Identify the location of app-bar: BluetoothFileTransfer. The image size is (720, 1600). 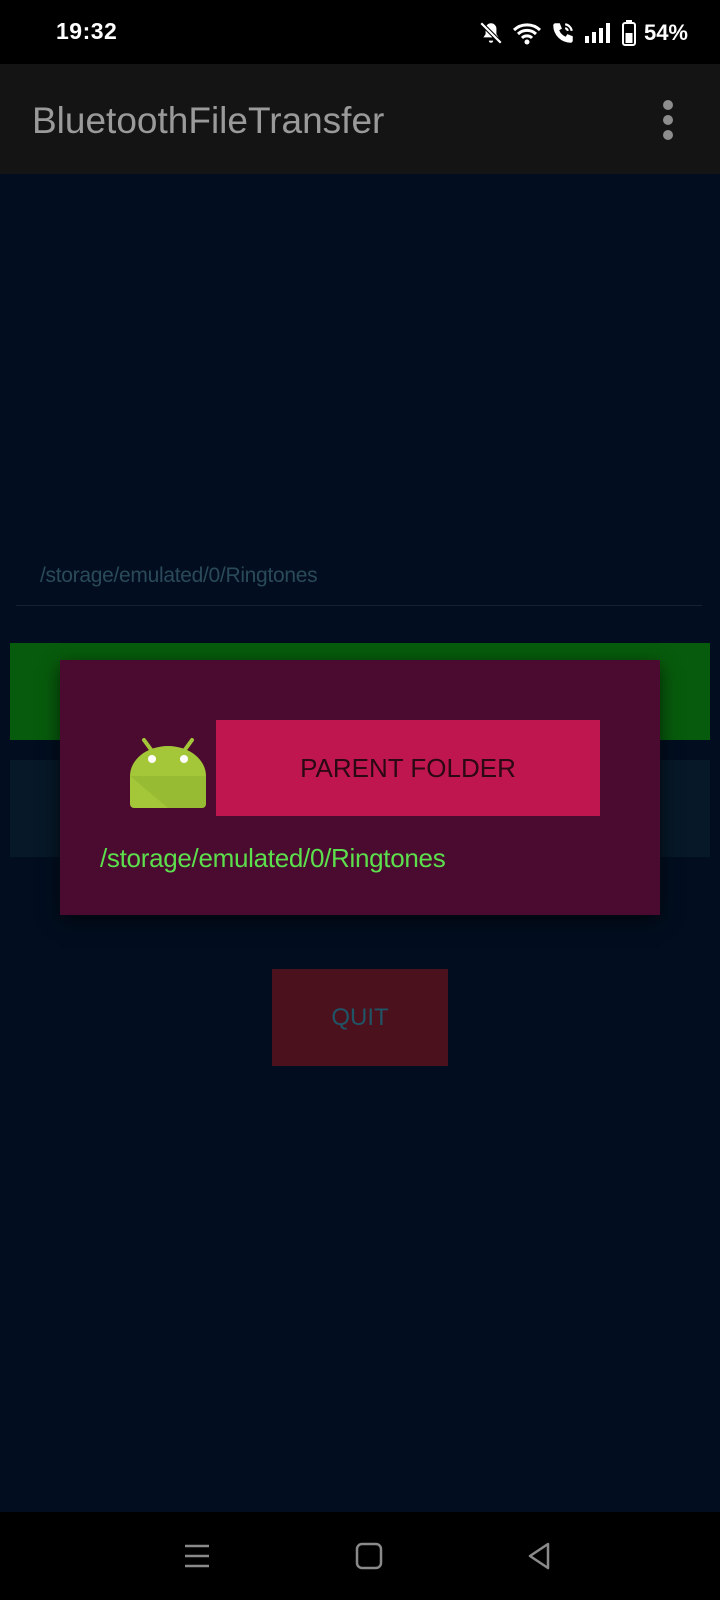
(360, 119).